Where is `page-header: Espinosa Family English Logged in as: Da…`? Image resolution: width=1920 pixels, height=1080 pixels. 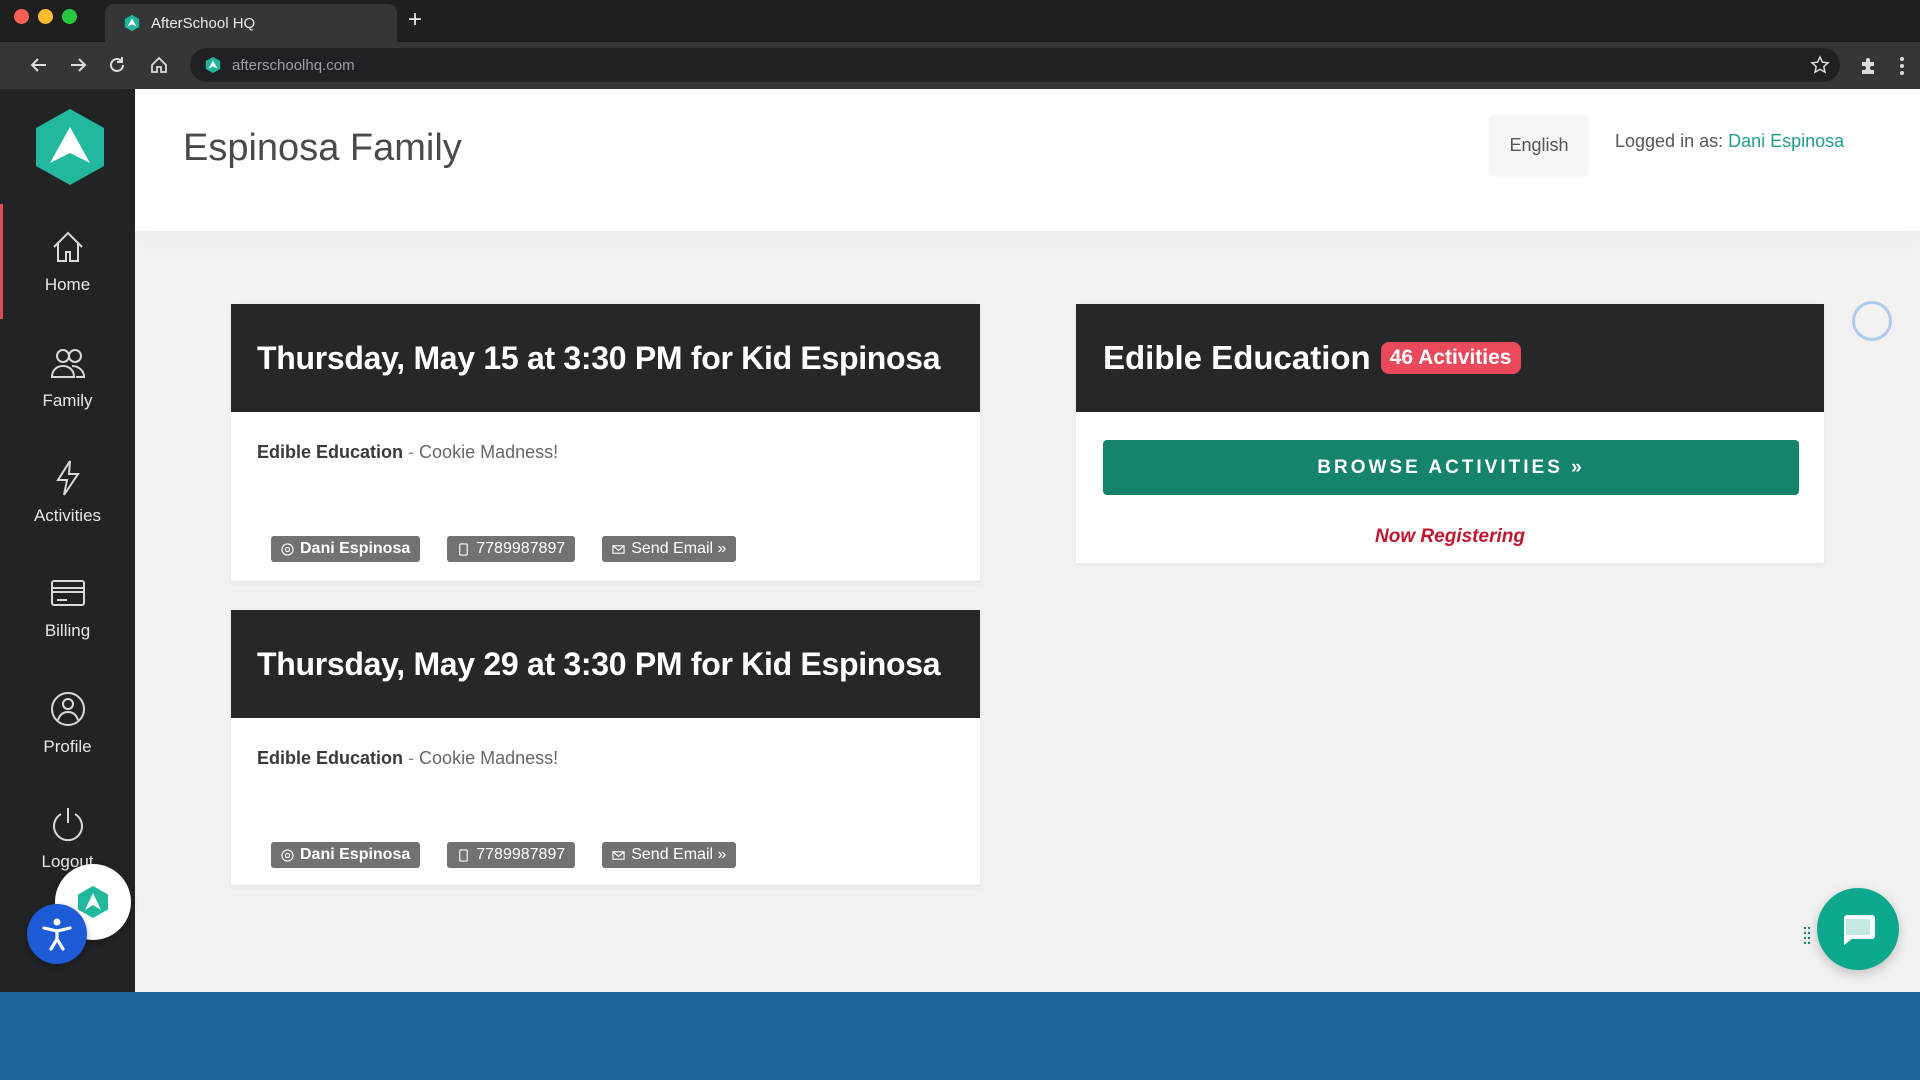
page-header: Espinosa Family English Logged in as: Da… is located at coordinates (1027, 160).